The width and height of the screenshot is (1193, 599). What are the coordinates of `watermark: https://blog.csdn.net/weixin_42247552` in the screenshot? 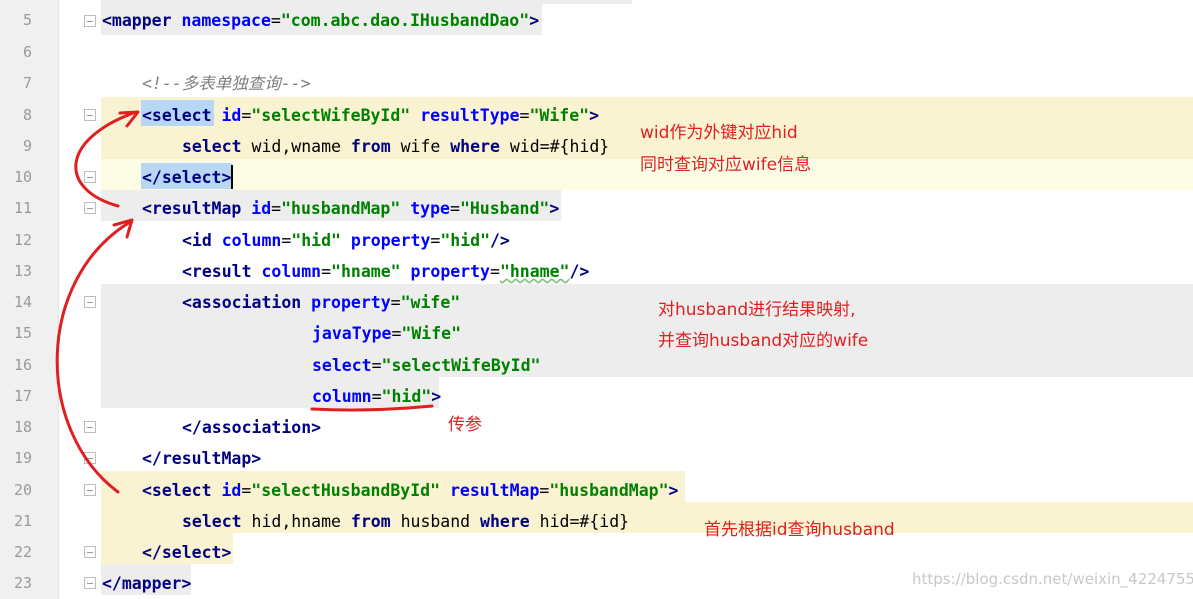 It's located at (1052, 579).